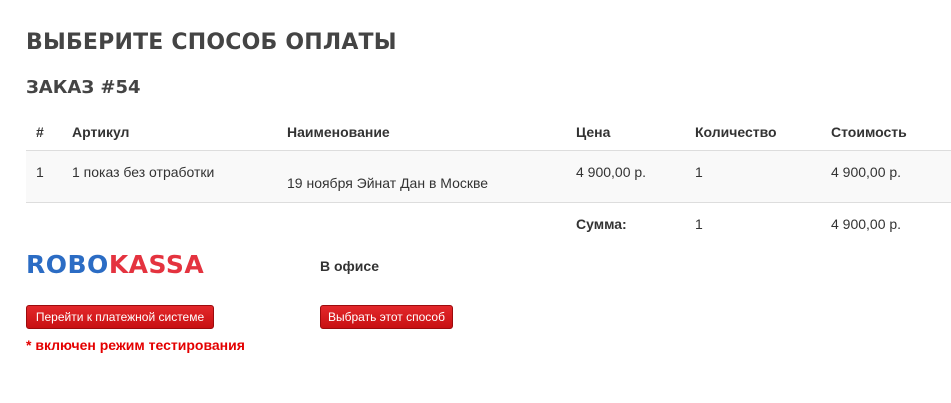  What do you see at coordinates (699, 224) in the screenshot?
I see `summary-quantity: 1` at bounding box center [699, 224].